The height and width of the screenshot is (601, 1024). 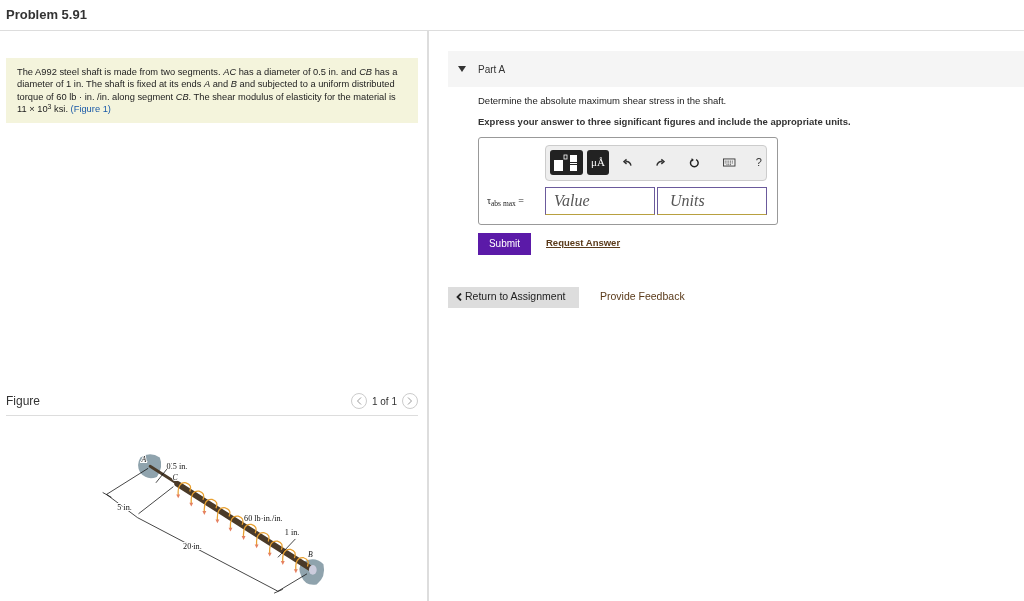 What do you see at coordinates (208, 91) in the screenshot?
I see `problem-statement: The A992 steel shaft is made from two segments. AC has a diameter of 0.5 in. and CB has a diameter of 1 in. The shaft is fixed at its ends A and B and subjected to a uniform distributed torque of 60 lb · in. /in. along segment CB. The shear modulus of elasticity for the material is 11 × 10$^{3}$ ksi. (Figure 1)` at bounding box center [208, 91].